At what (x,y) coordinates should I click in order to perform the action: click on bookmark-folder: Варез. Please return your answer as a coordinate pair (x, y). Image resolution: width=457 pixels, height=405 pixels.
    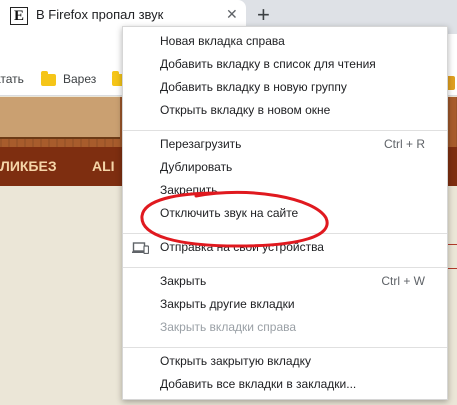
    Looking at the image, I should click on (79, 79).